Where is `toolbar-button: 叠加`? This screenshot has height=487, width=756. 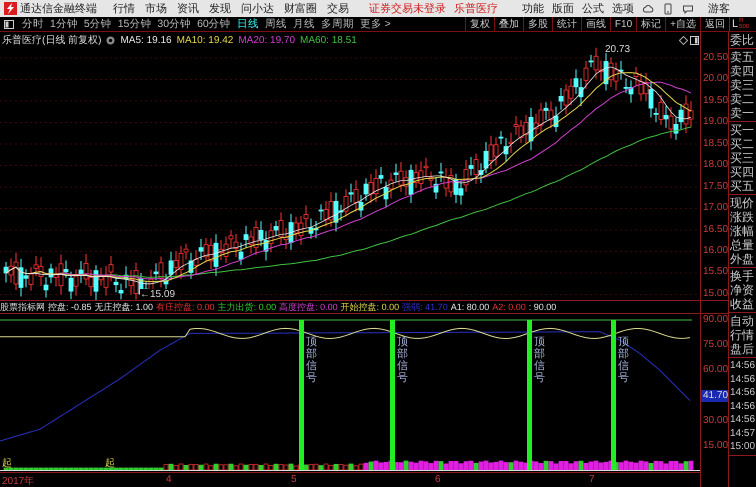
toolbar-button: 叠加 is located at coordinates (508, 24).